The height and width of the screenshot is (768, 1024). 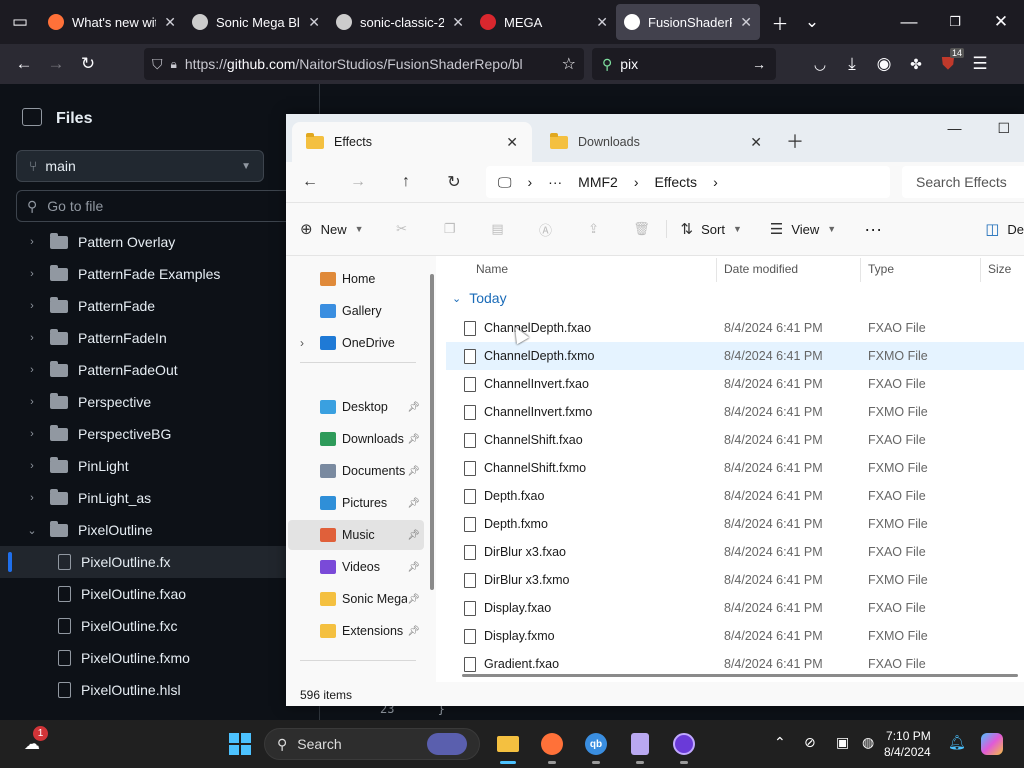 I want to click on this-pc-icon: 🖵︎, so click(x=505, y=182).